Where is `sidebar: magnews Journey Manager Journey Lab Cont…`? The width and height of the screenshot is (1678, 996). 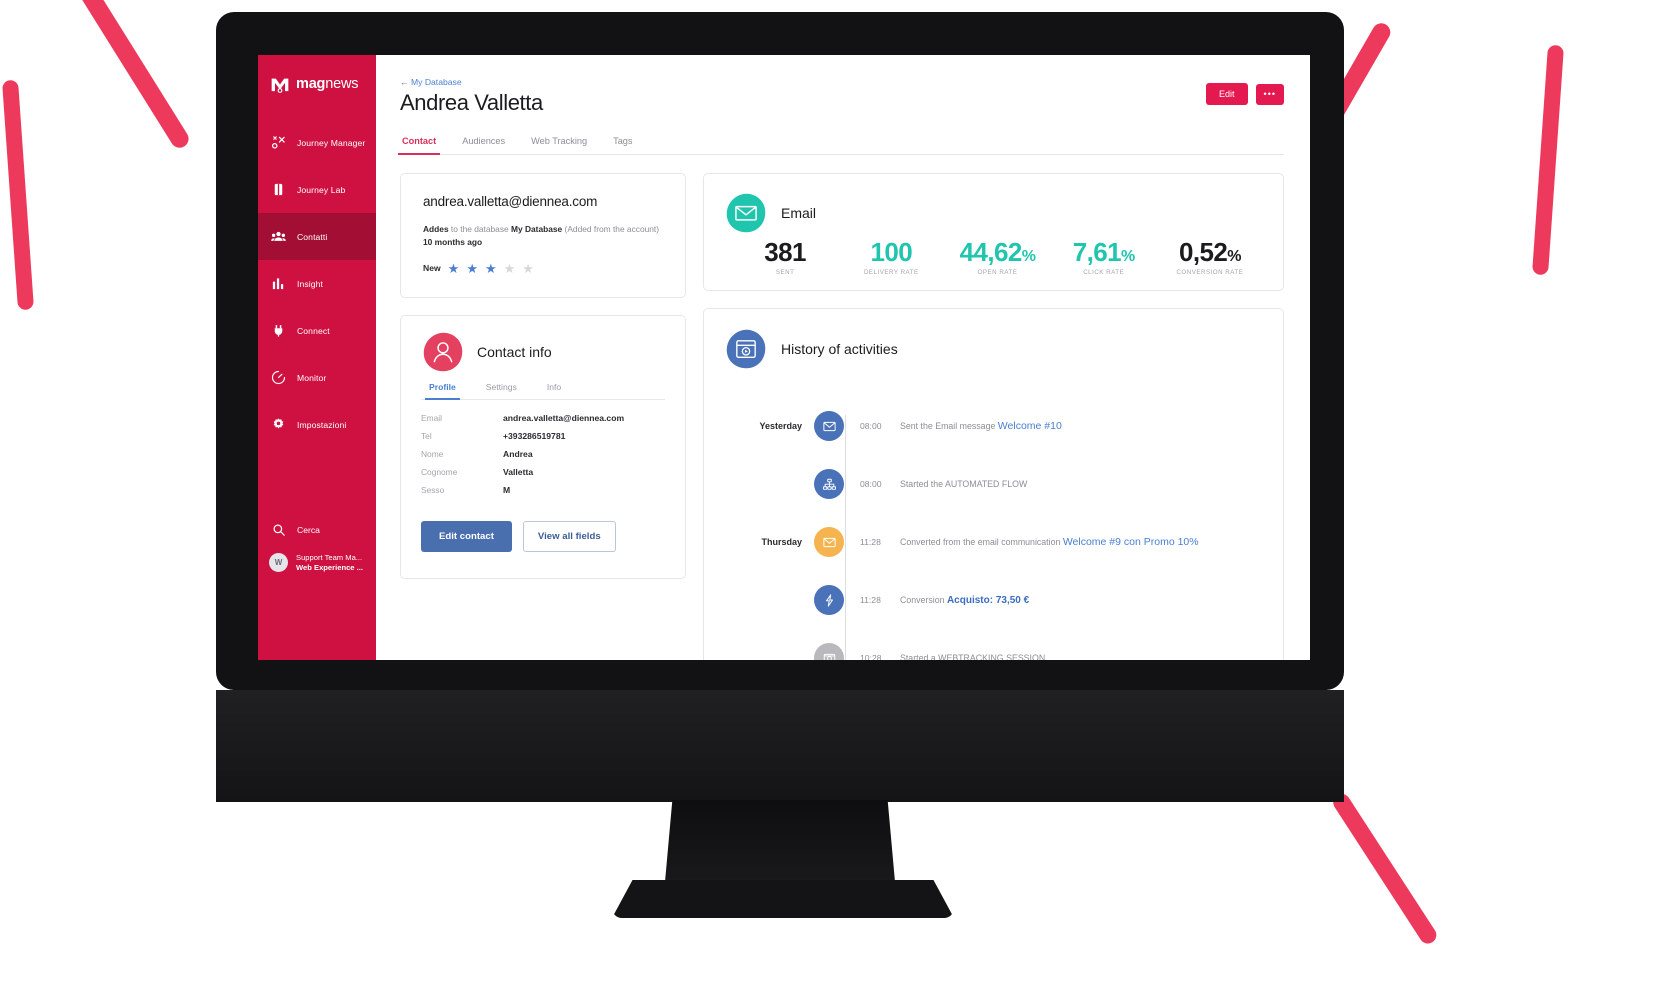
sidebar: magnews Journey Manager Journey Lab Cont… is located at coordinates (317, 357).